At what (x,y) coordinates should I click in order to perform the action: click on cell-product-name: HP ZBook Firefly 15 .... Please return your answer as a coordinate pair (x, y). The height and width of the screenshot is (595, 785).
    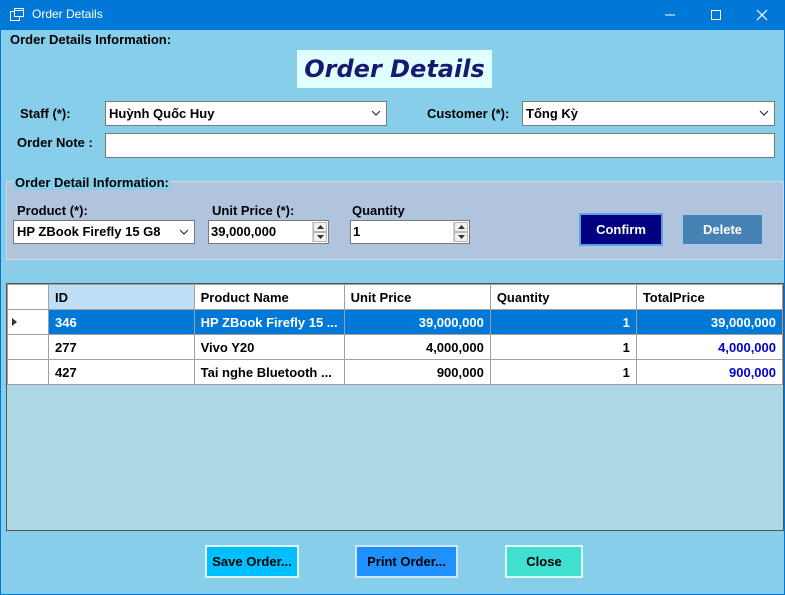
    Looking at the image, I should click on (269, 322).